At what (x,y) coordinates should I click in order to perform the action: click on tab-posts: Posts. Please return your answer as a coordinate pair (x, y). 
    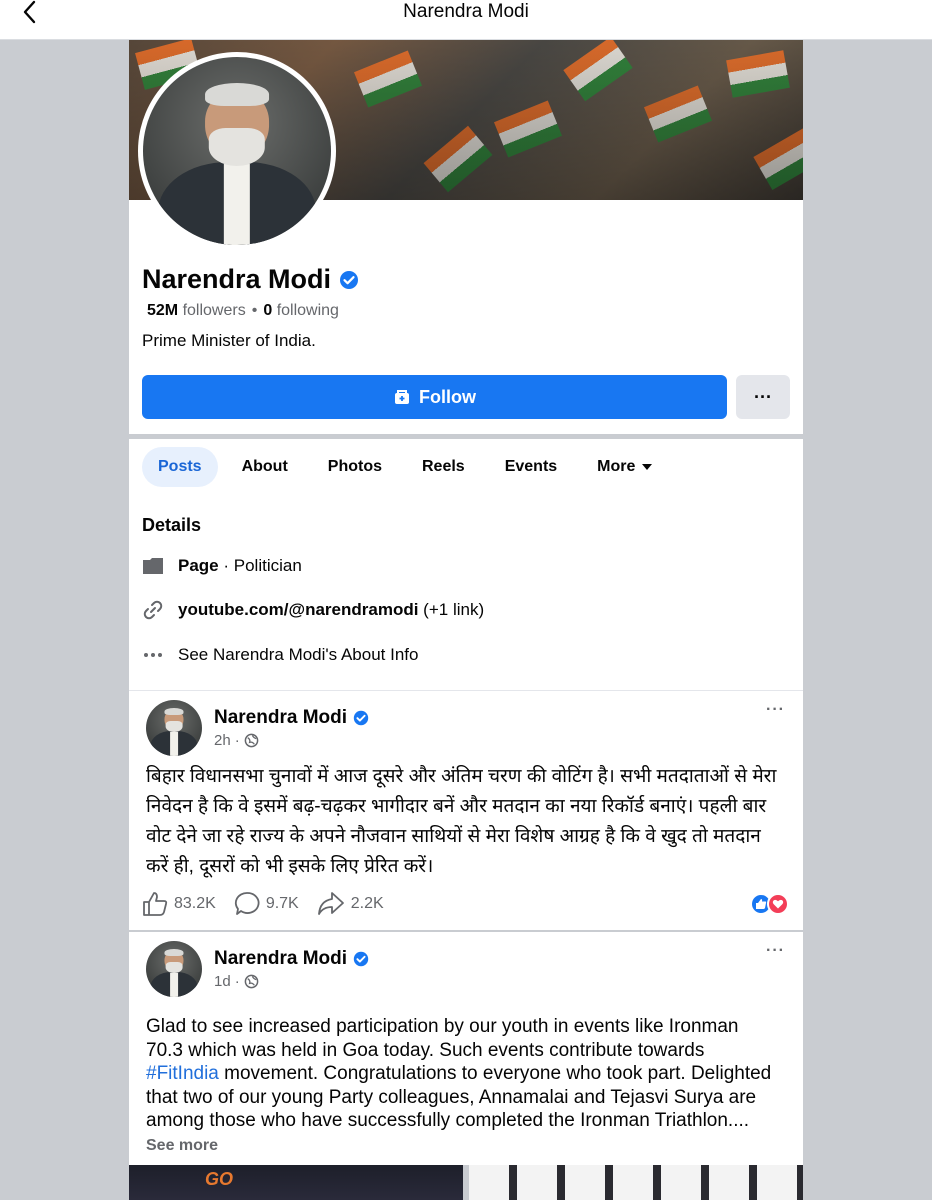
    Looking at the image, I should click on (180, 467).